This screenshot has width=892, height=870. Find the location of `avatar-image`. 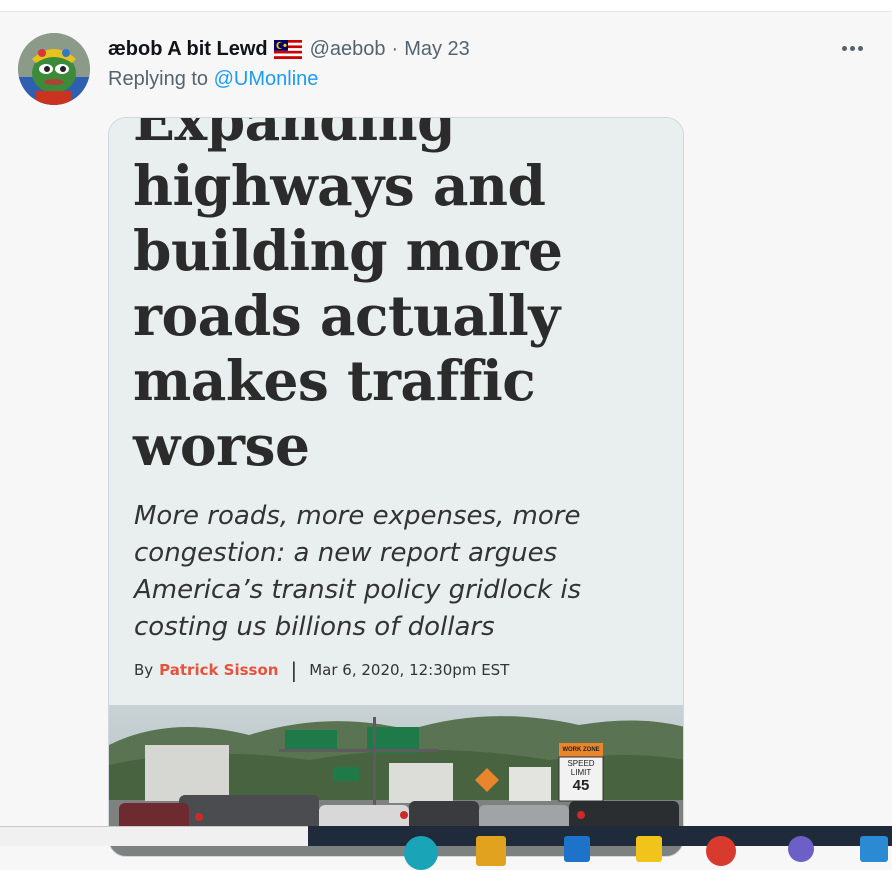

avatar-image is located at coordinates (54, 69).